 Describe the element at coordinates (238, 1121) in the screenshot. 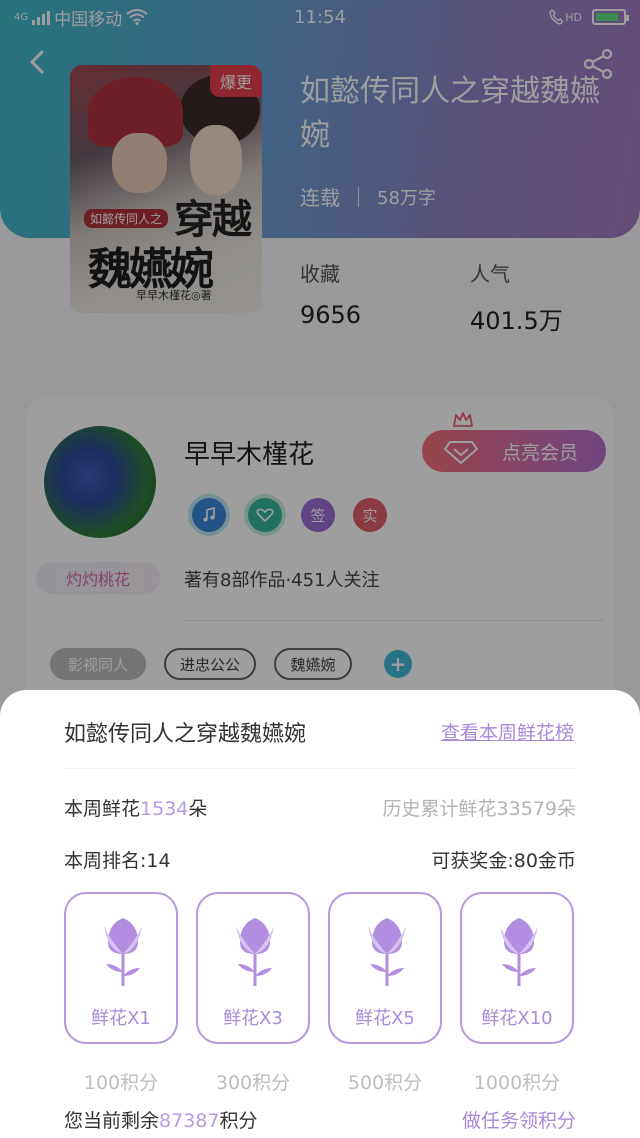

I see `balance-unit: 积分` at that location.